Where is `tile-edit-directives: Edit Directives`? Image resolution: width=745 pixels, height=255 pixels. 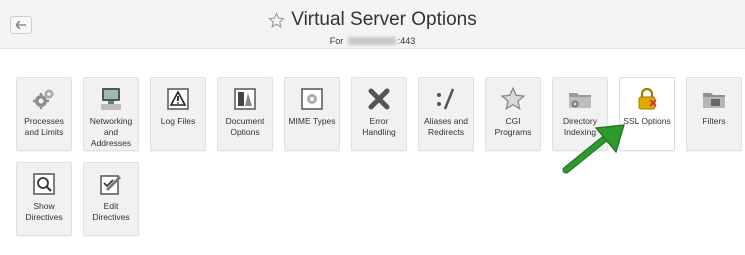
tile-edit-directives: Edit Directives is located at coordinates (111, 199).